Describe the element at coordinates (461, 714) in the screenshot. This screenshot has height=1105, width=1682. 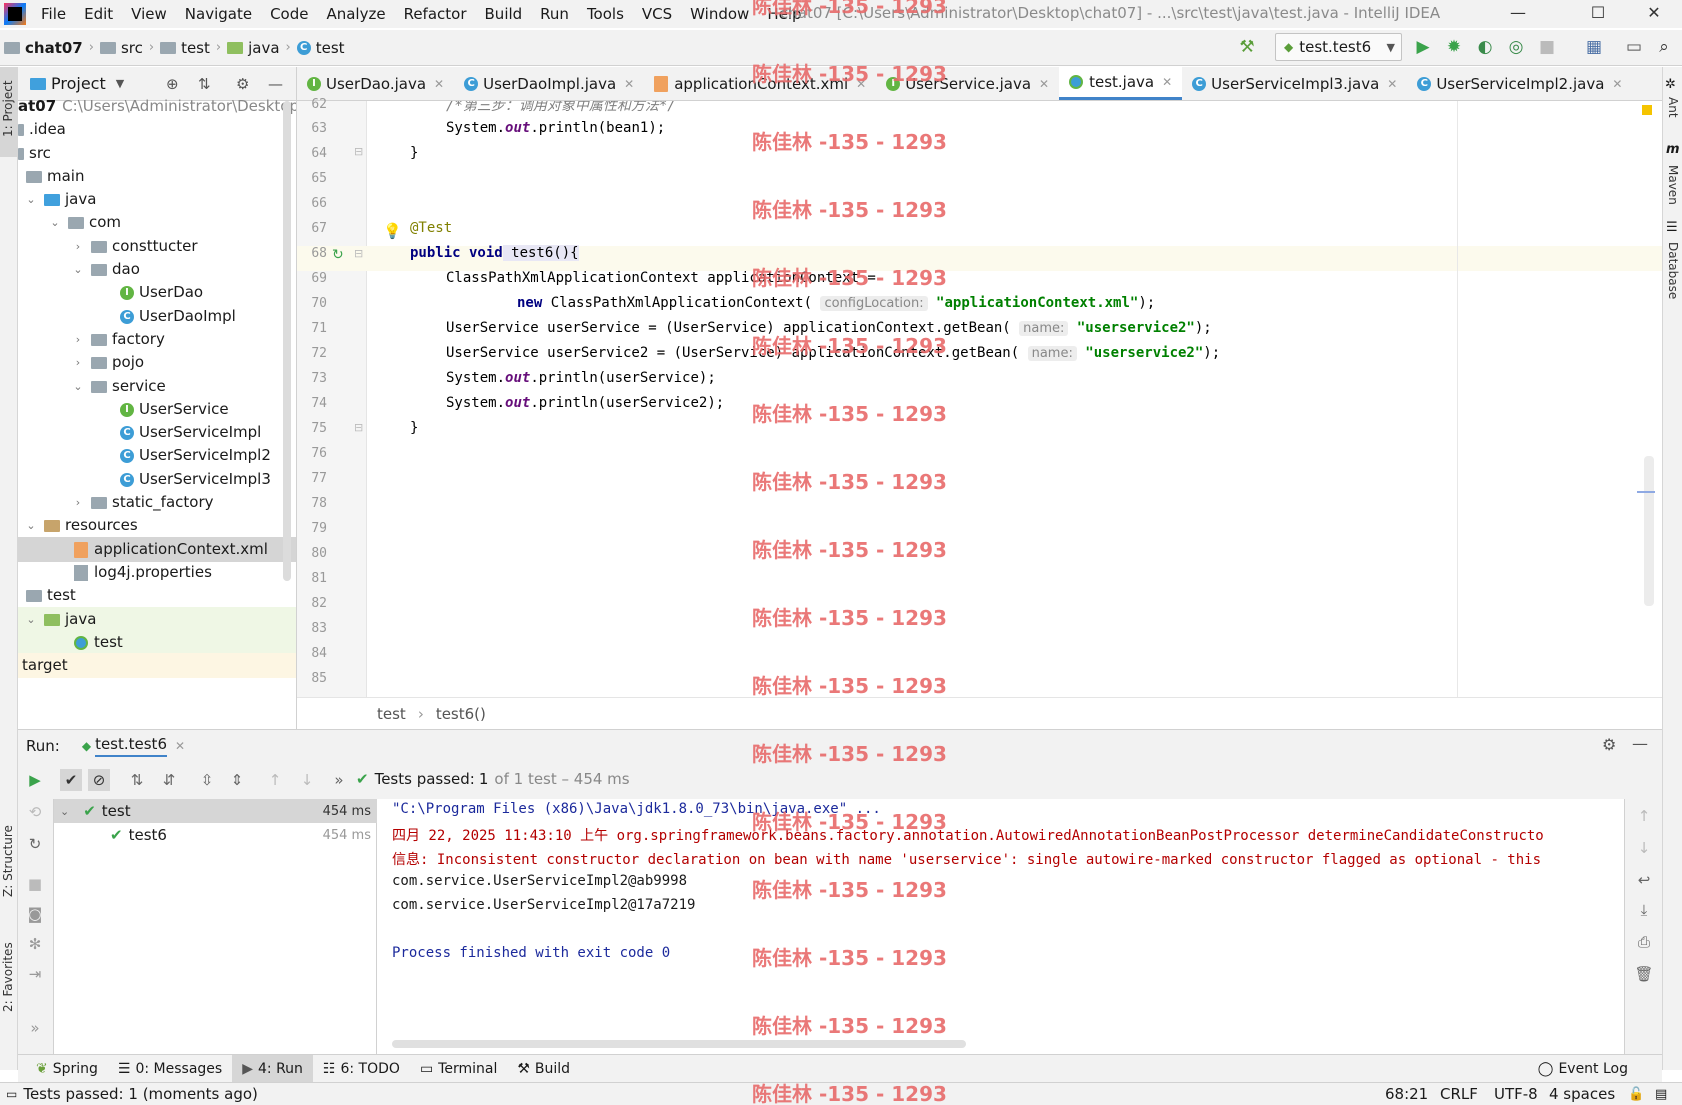
I see `crumb-method-test6: test6()` at that location.